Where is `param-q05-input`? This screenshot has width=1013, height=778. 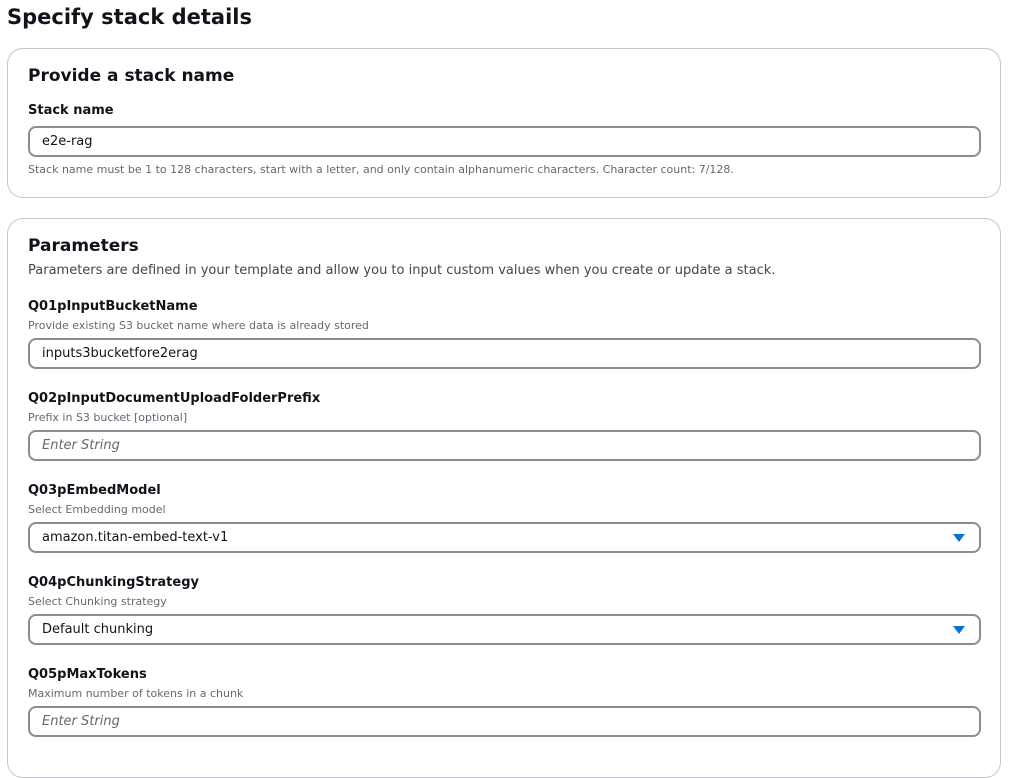
param-q05-input is located at coordinates (504, 721).